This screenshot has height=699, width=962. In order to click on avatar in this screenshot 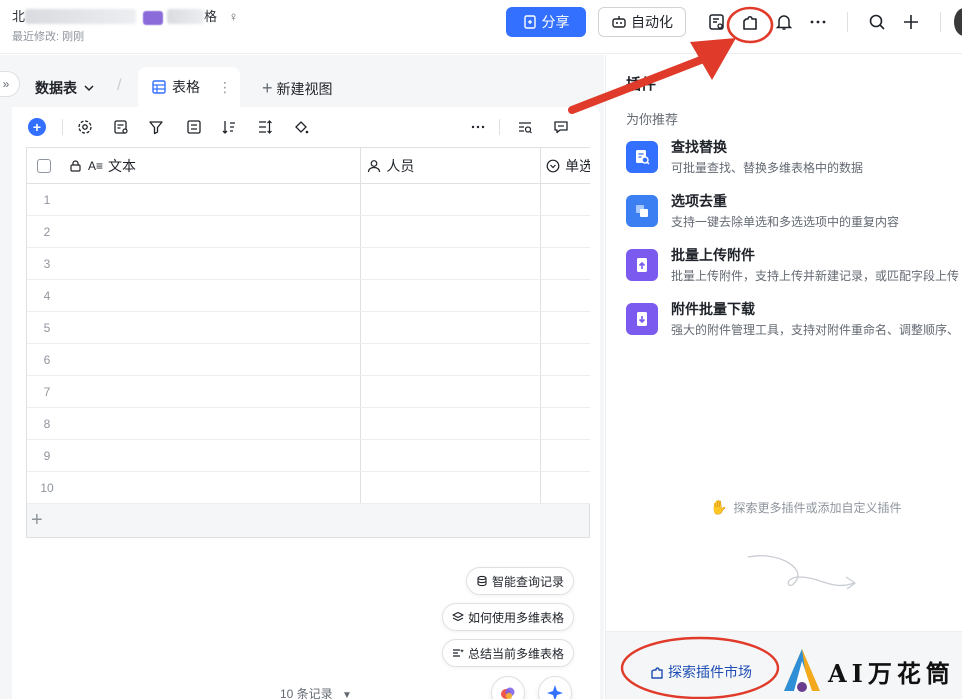, I will do `click(958, 22)`.